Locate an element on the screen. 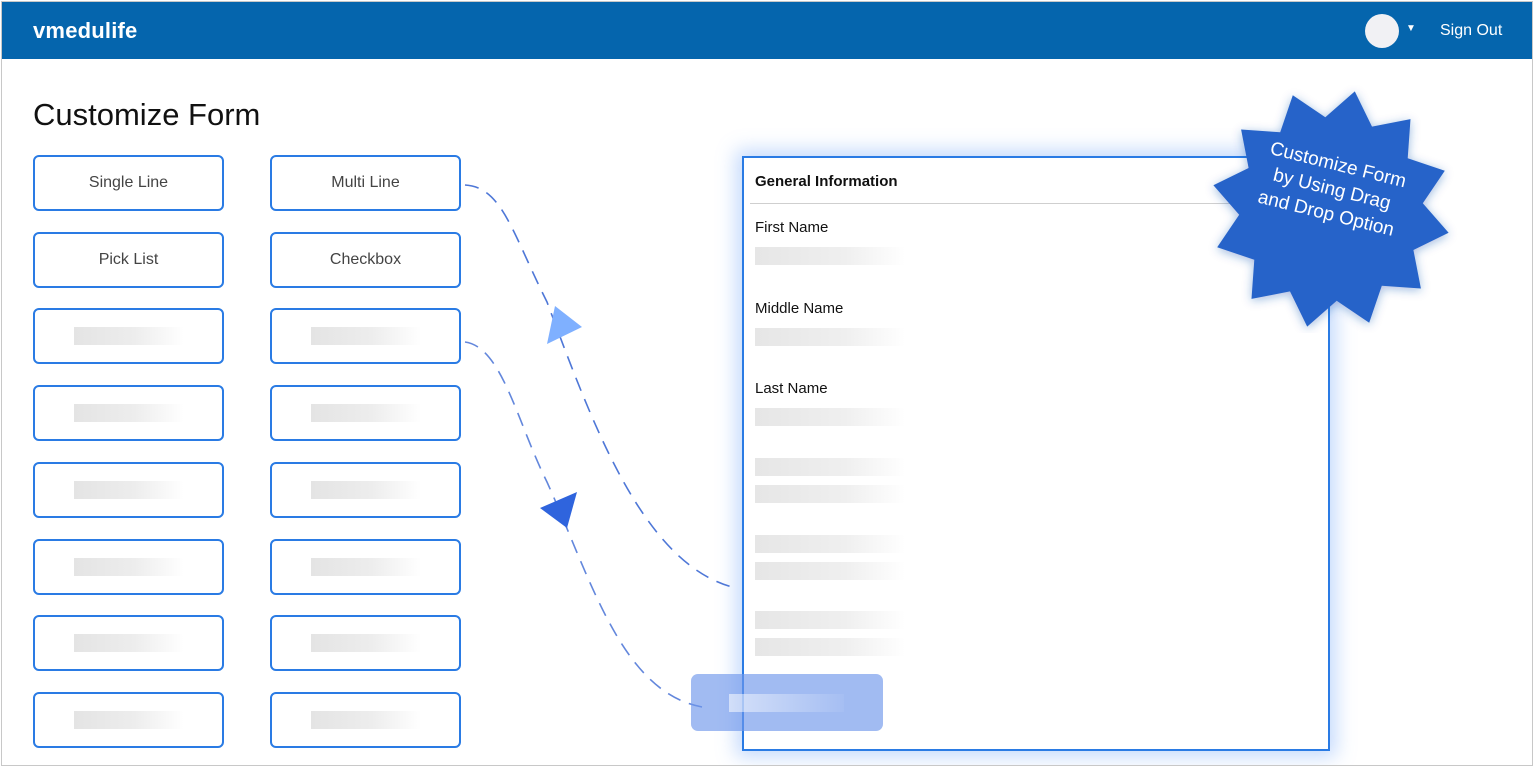 The height and width of the screenshot is (769, 1536). dragged-field-ghost is located at coordinates (787, 702).